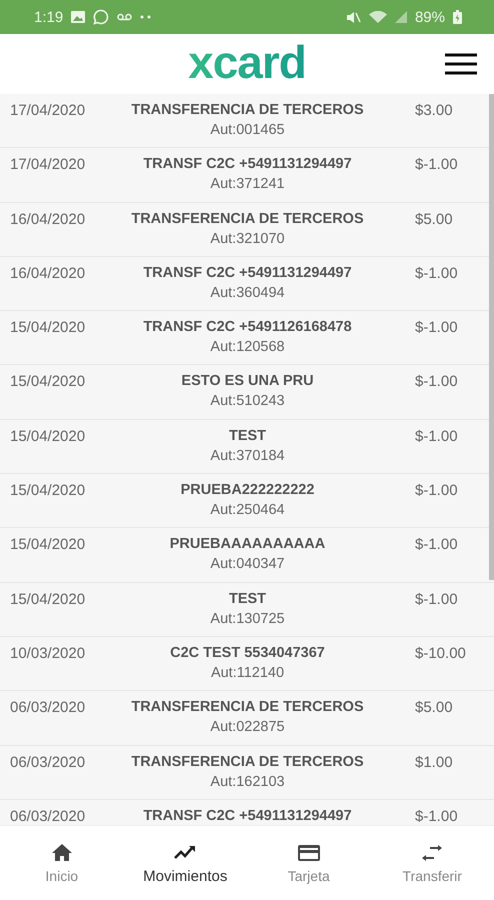 The image size is (494, 900). What do you see at coordinates (124, 17) in the screenshot?
I see `voicemail-icon` at bounding box center [124, 17].